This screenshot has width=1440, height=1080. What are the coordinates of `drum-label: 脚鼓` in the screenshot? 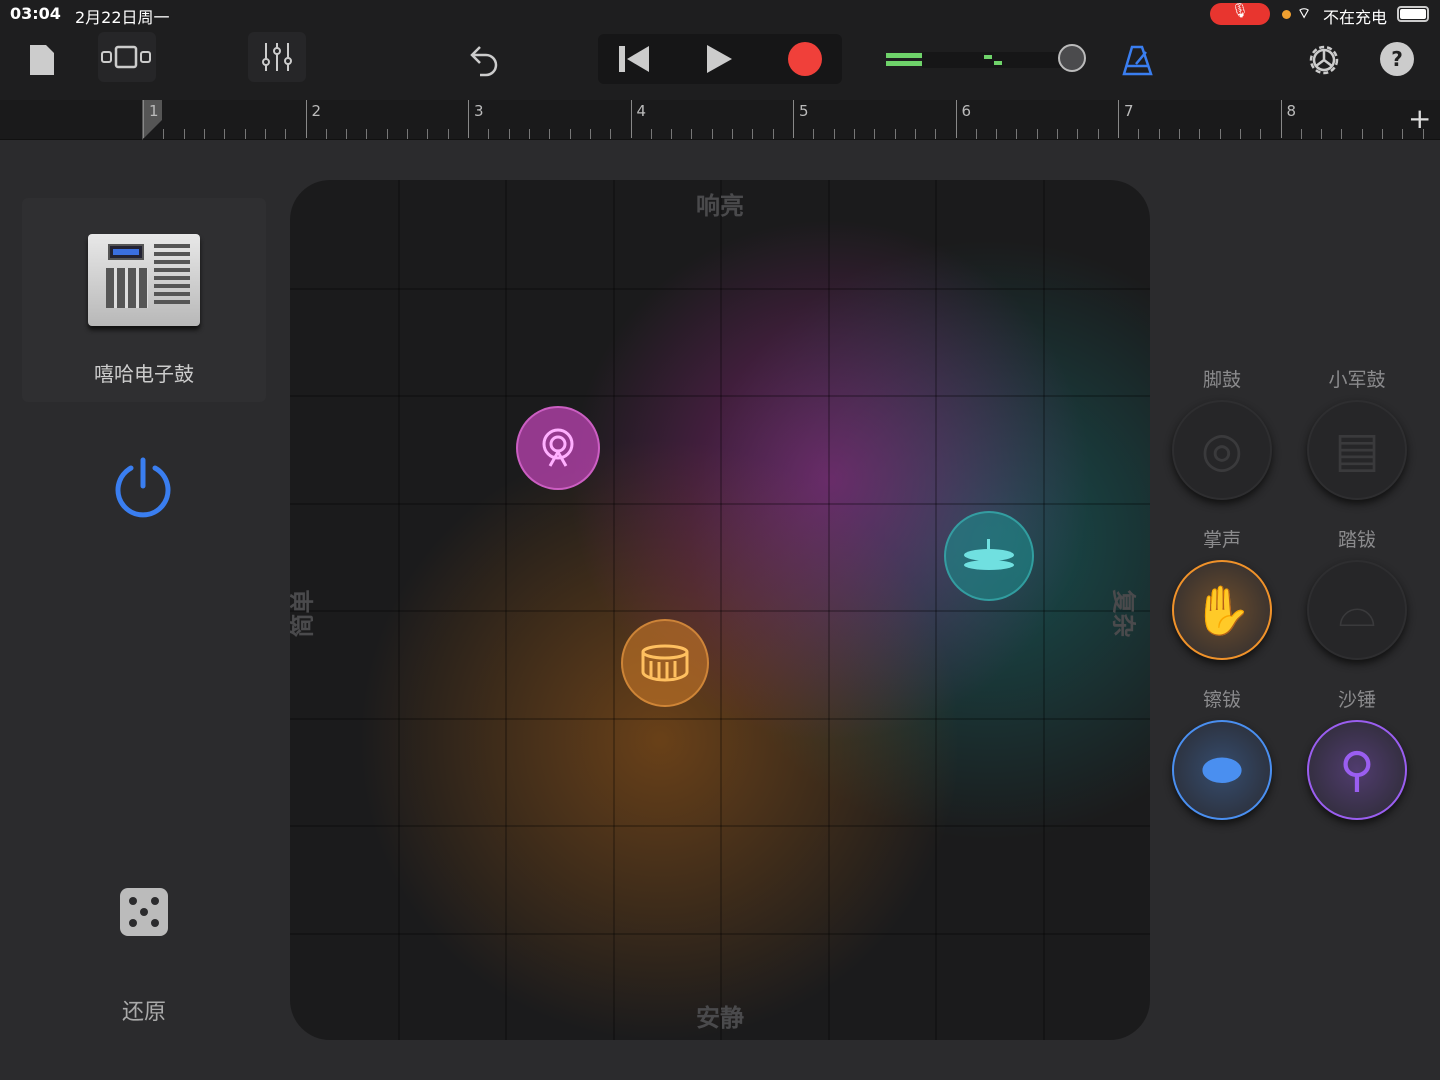 It's located at (1221, 380).